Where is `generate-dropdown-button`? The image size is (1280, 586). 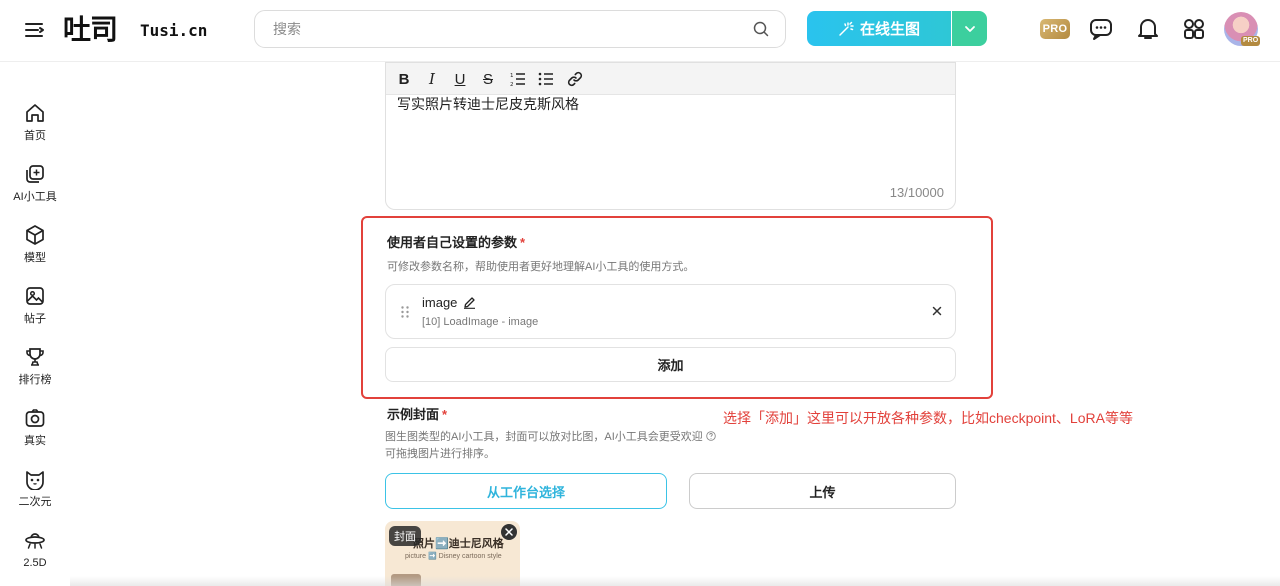
generate-dropdown-button is located at coordinates (969, 28).